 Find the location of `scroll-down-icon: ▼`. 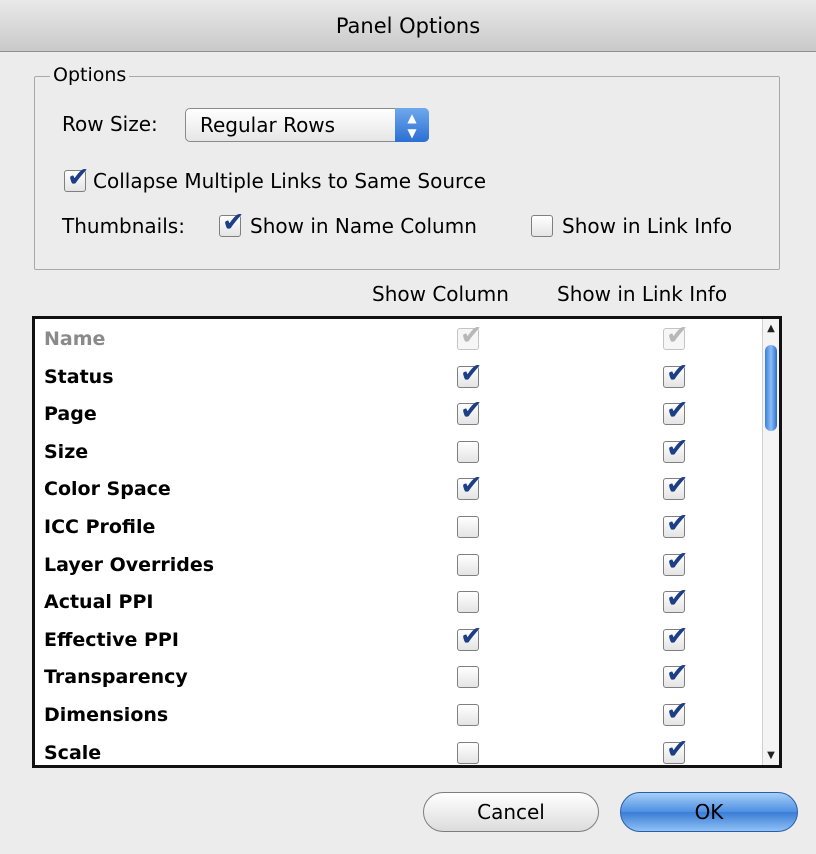

scroll-down-icon: ▼ is located at coordinates (771, 755).